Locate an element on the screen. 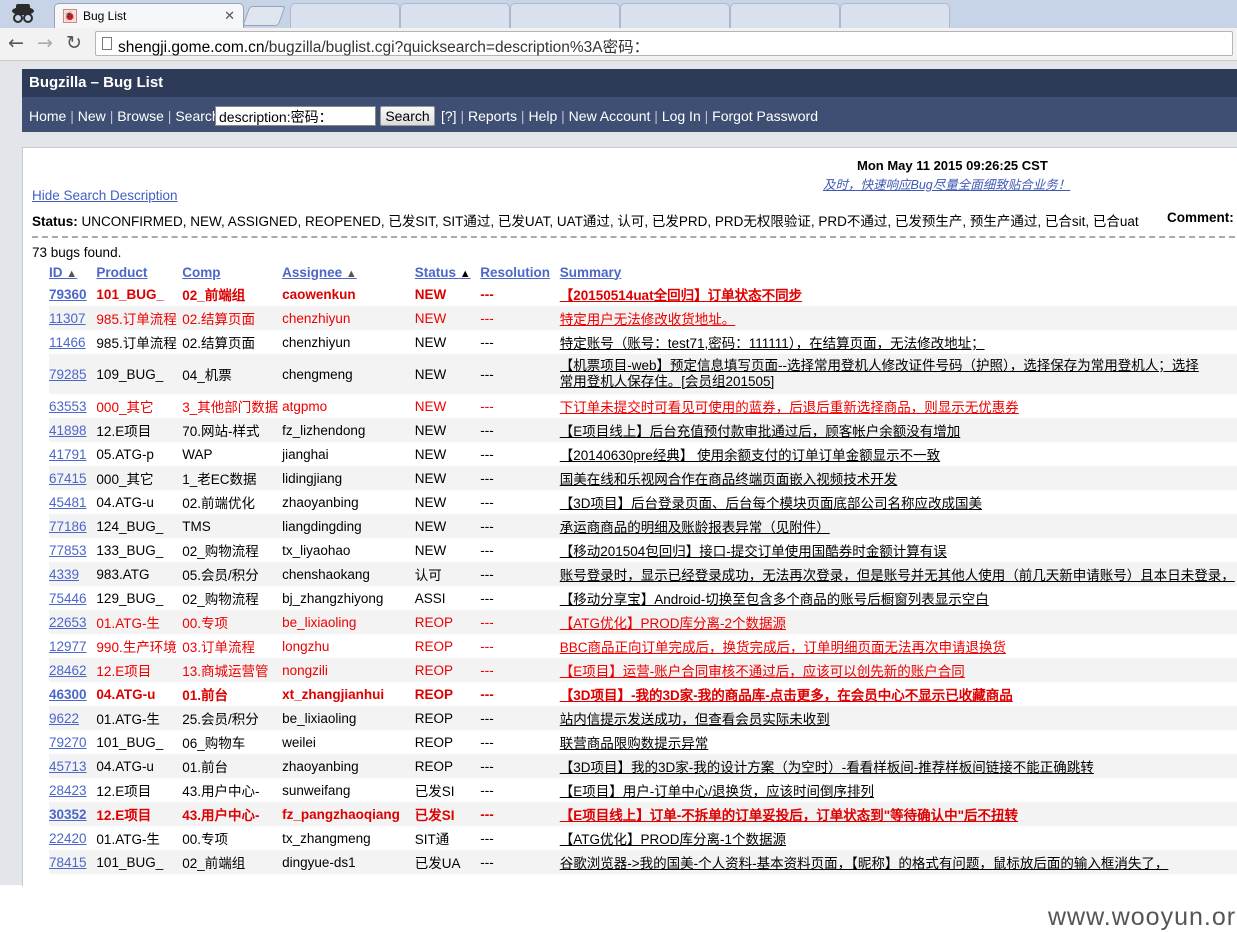 This screenshot has width=1237, height=932. bug-id-link: 45713 is located at coordinates (68, 766).